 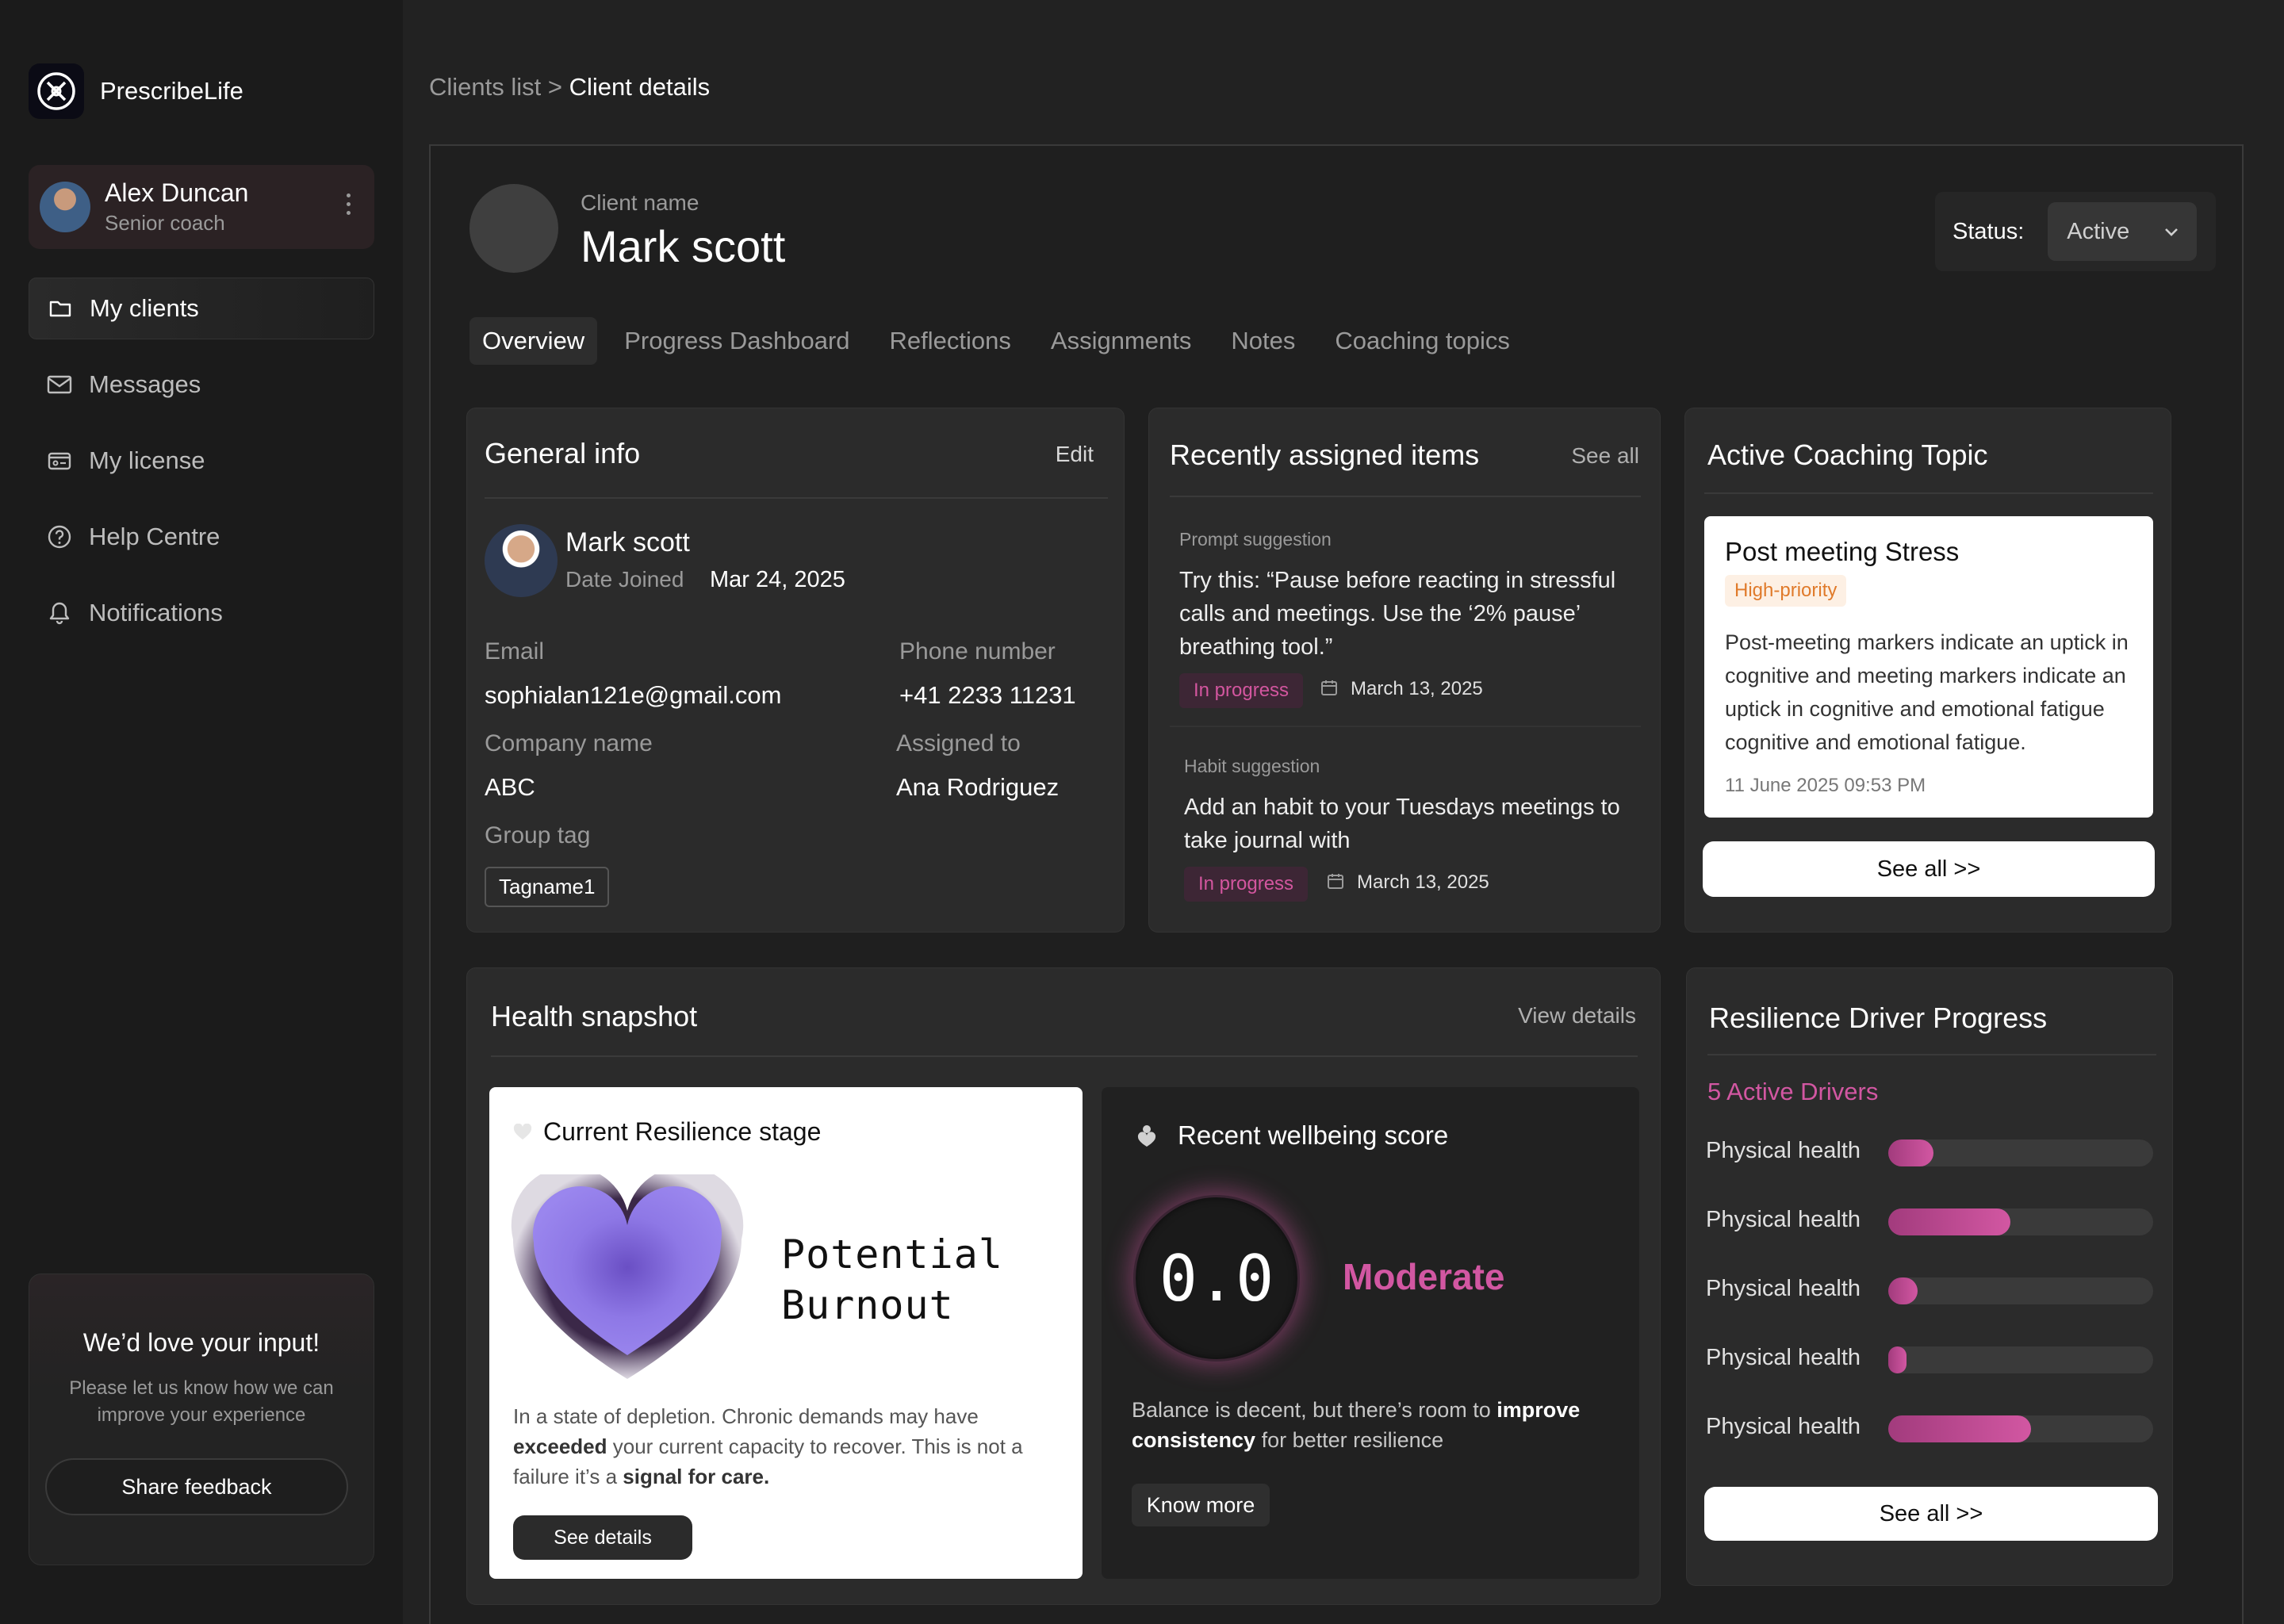 I want to click on user-card: Alex Duncan Senior coach, so click(x=201, y=207).